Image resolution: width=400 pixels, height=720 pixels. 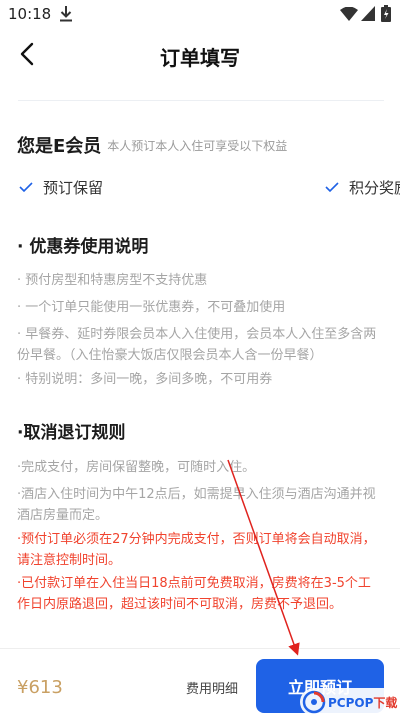 What do you see at coordinates (200, 58) in the screenshot?
I see `page-title: 订单填写` at bounding box center [200, 58].